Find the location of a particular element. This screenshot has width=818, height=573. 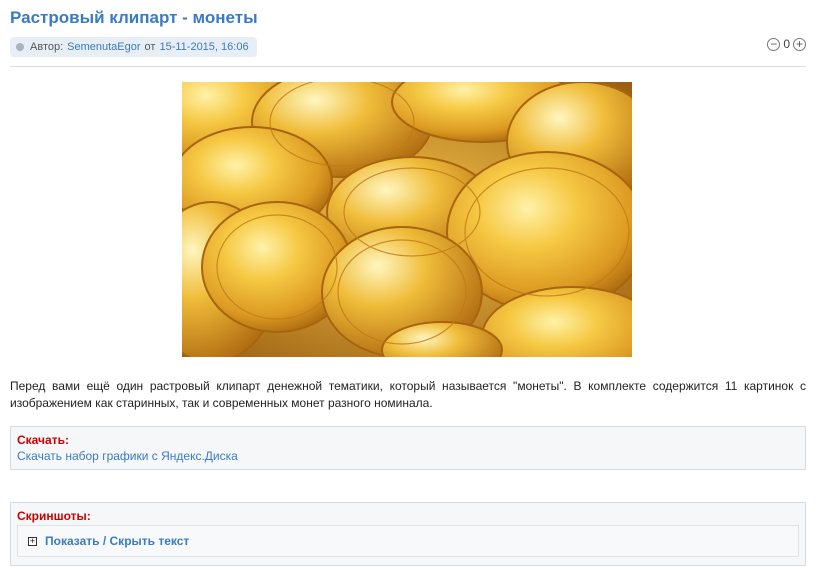

author-link: SemenutaEgor is located at coordinates (103, 47).